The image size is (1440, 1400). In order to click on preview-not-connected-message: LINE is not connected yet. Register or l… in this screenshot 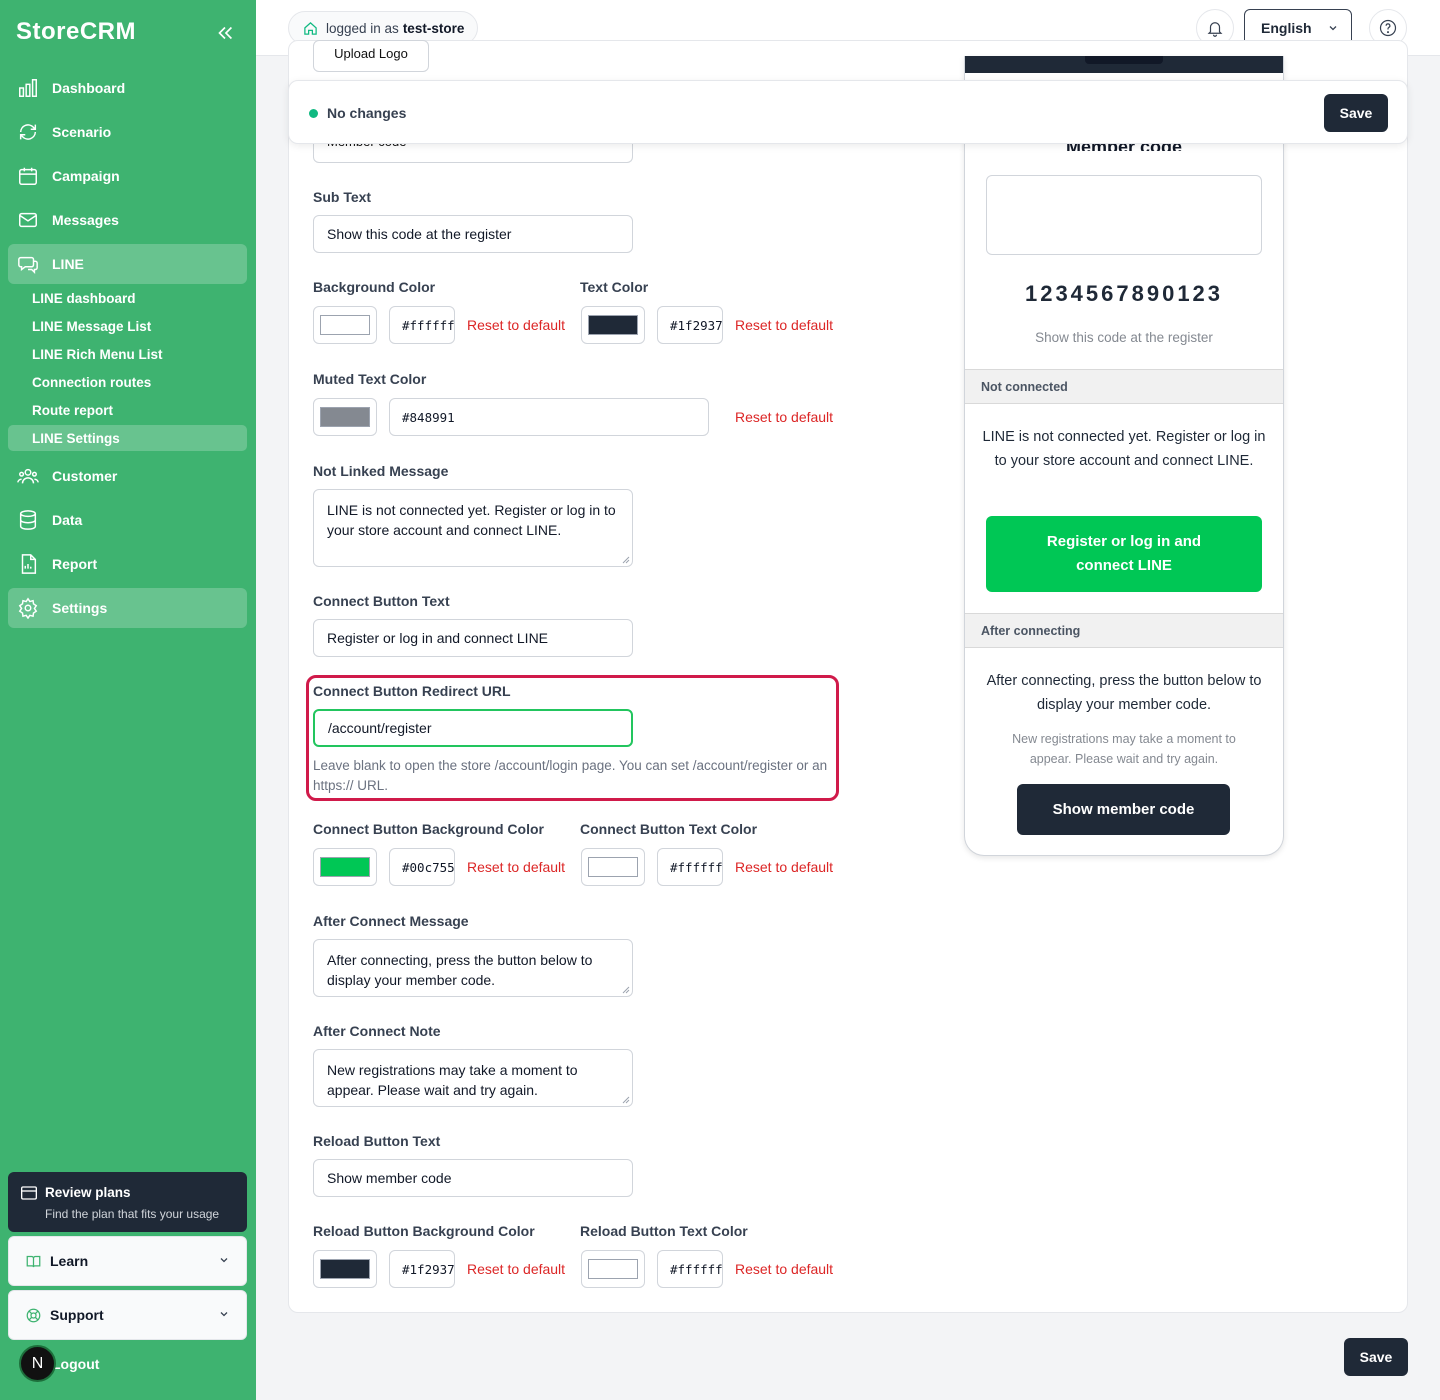, I will do `click(1124, 449)`.